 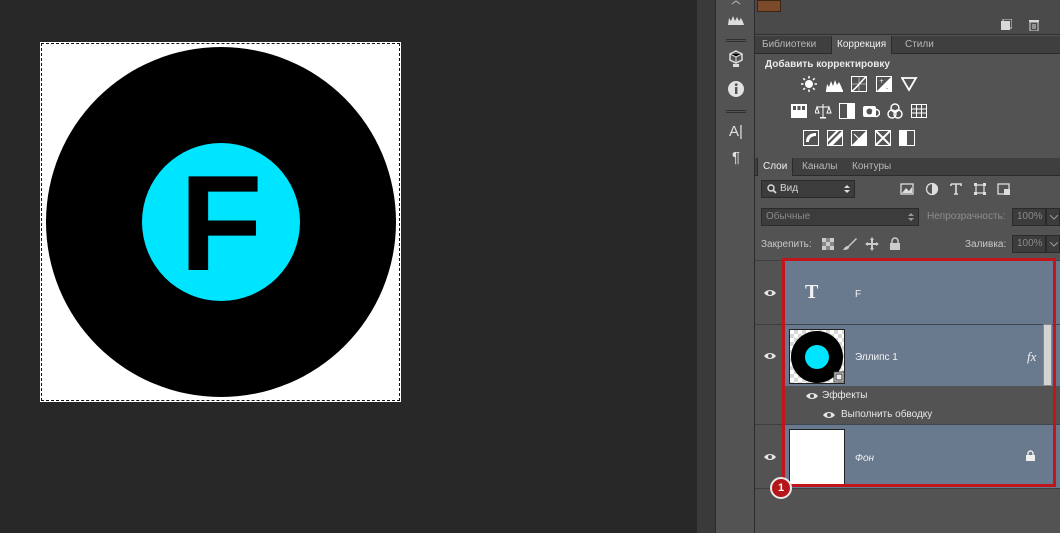 I want to click on tab-layers: Слои, so click(x=775, y=167).